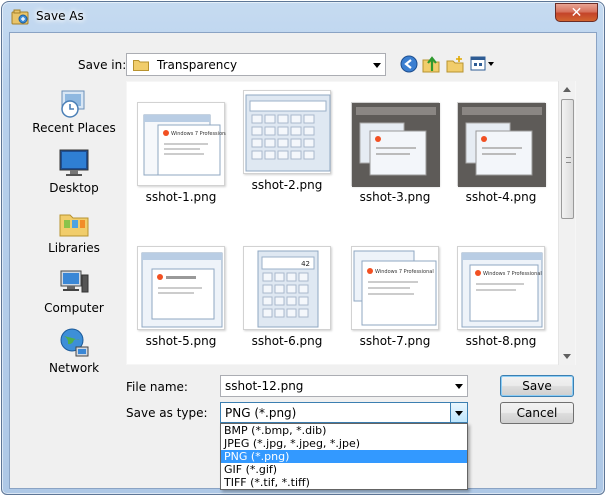  I want to click on scroll-up-icon, so click(567, 89).